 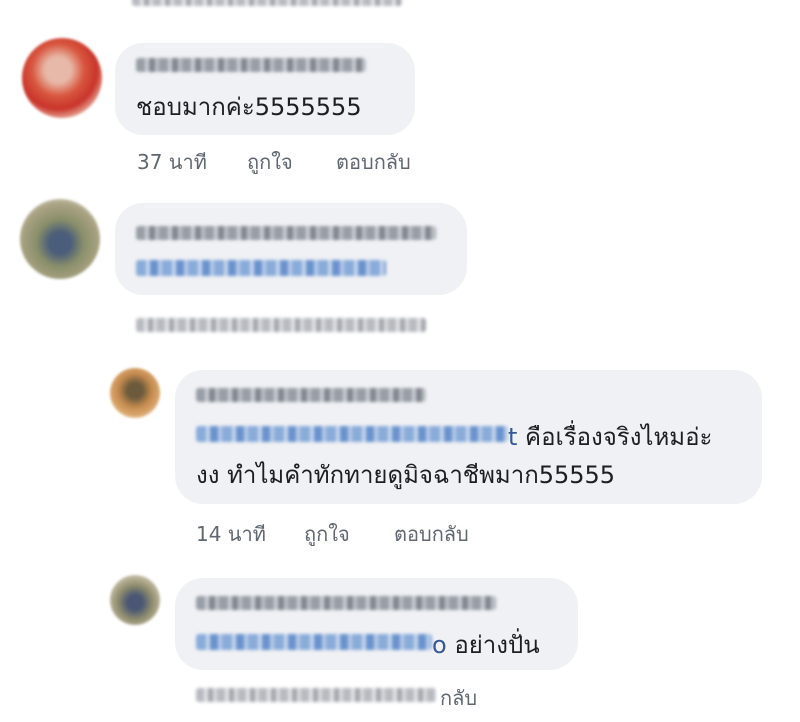 What do you see at coordinates (439, 645) in the screenshot?
I see `mention-link-tail: o` at bounding box center [439, 645].